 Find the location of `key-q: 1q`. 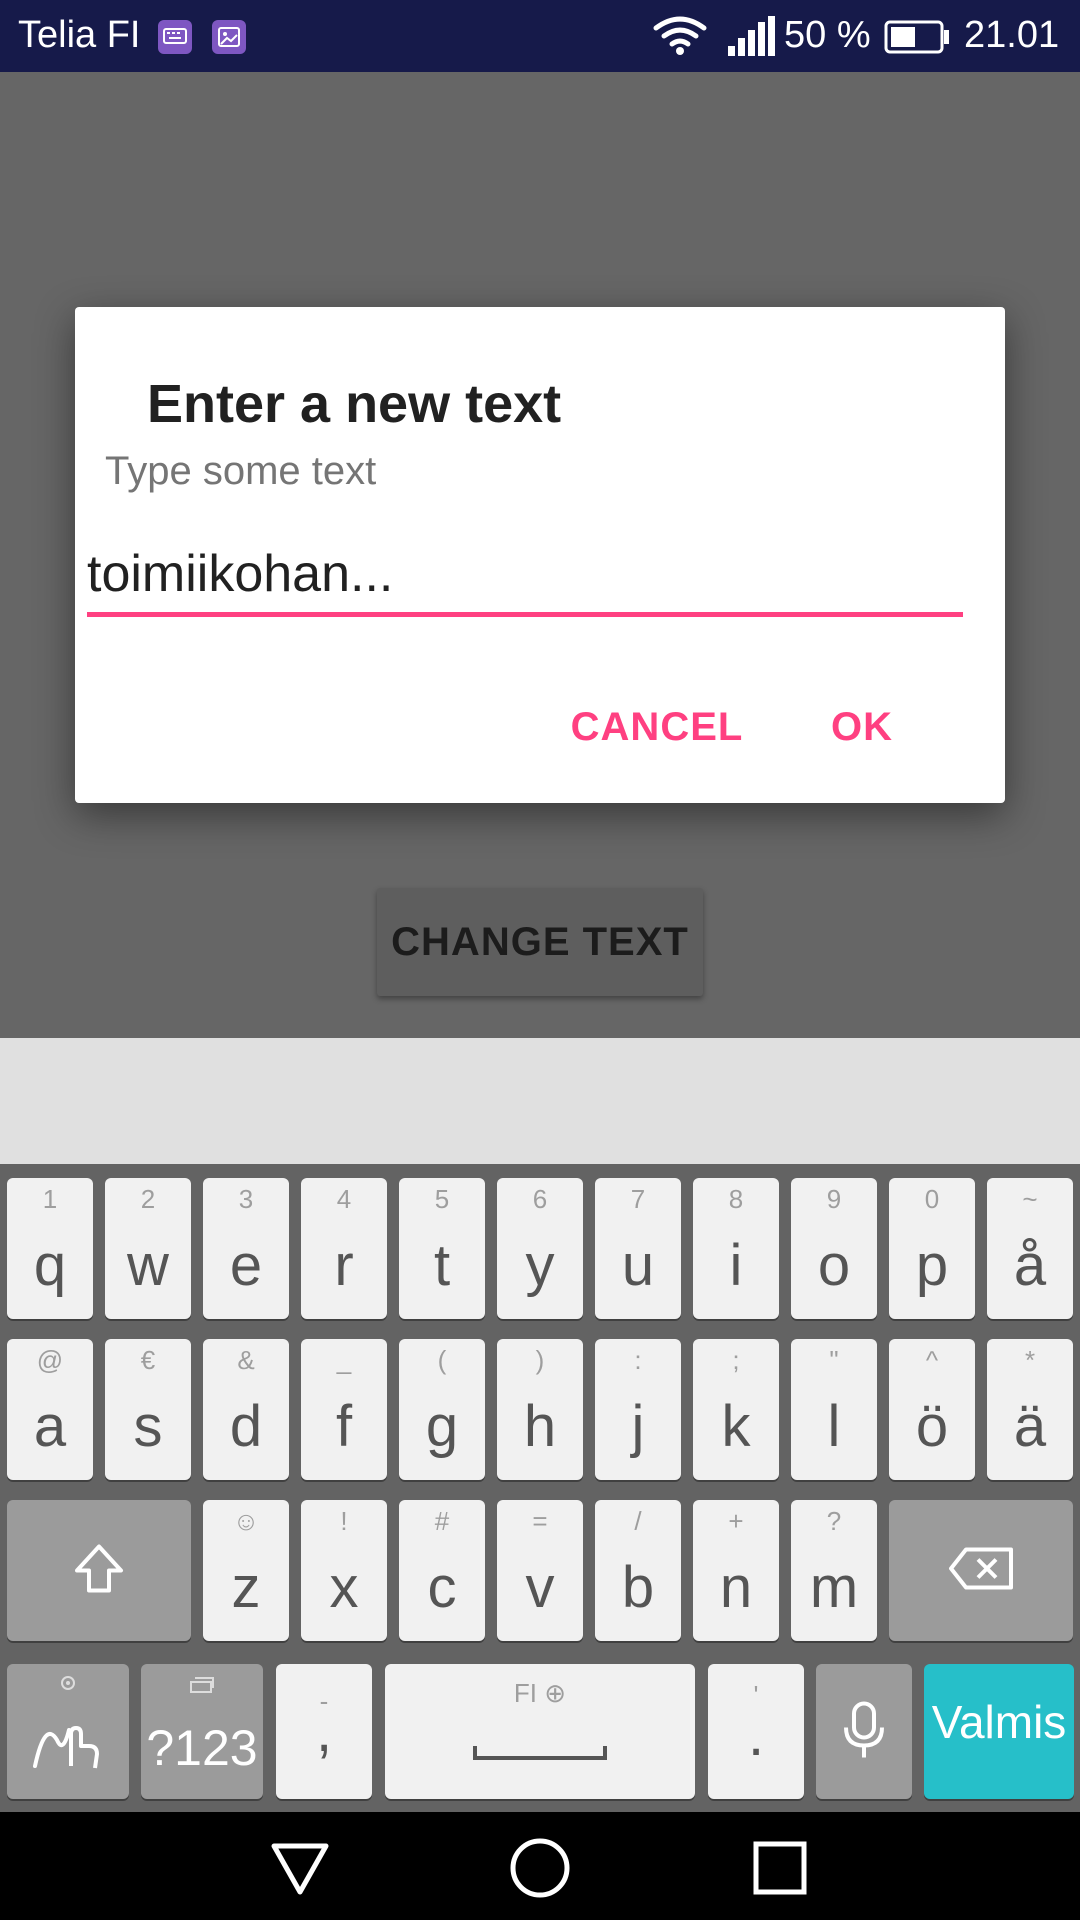

key-q: 1q is located at coordinates (50, 1248).